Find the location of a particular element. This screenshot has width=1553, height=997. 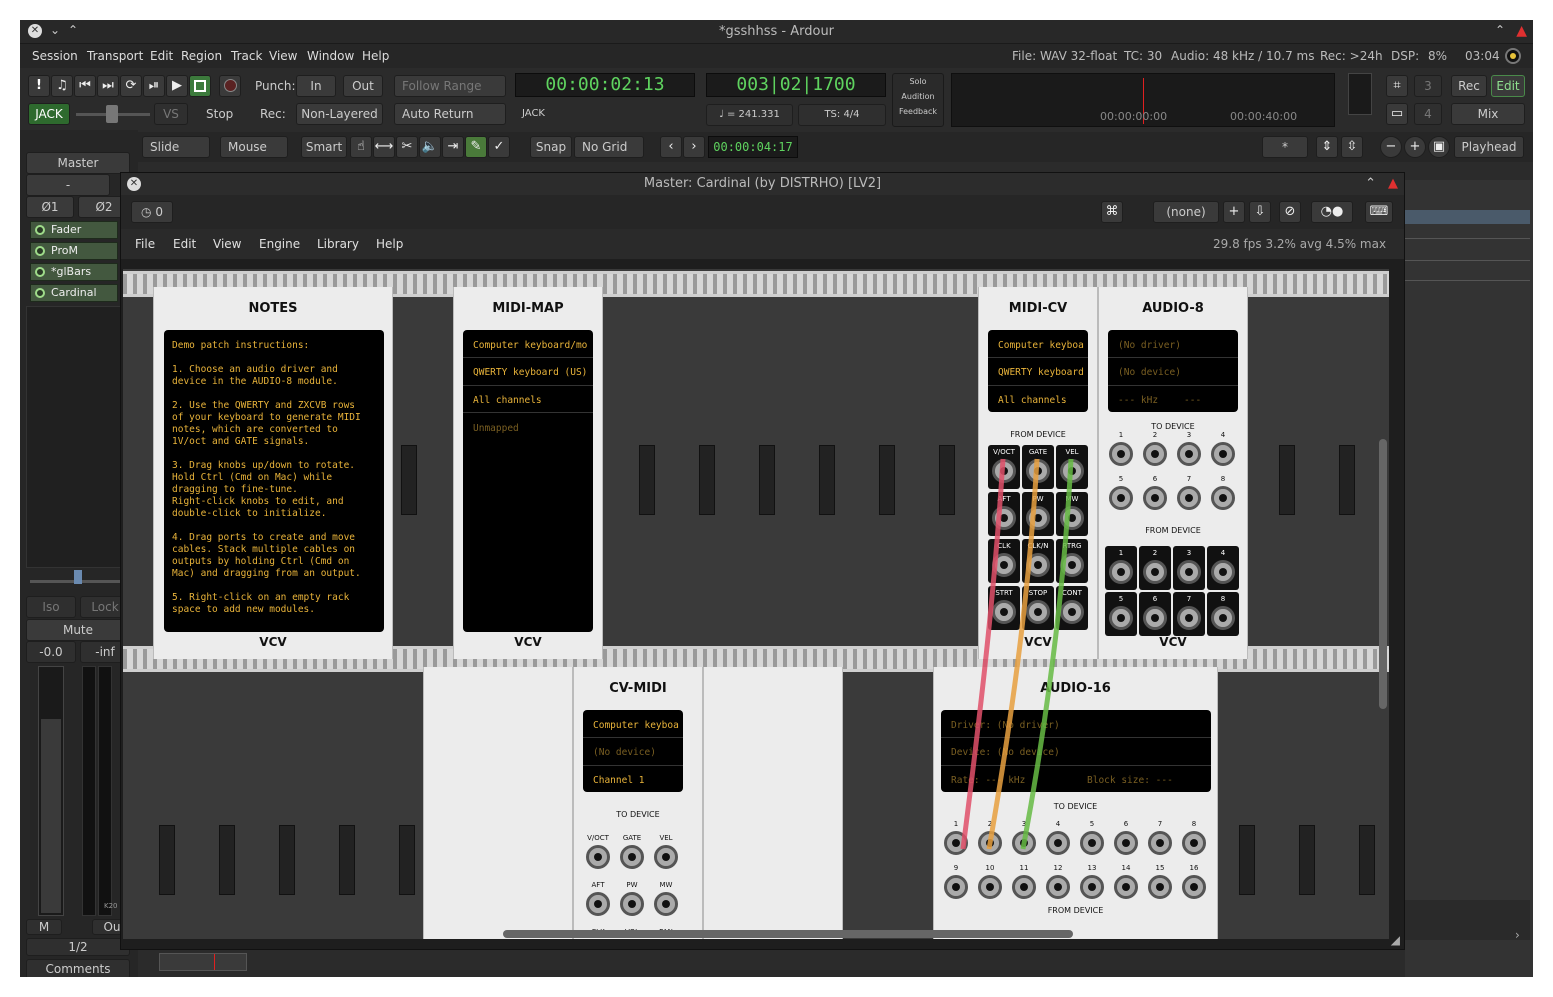

plugin-fader: Fader is located at coordinates (74, 230).